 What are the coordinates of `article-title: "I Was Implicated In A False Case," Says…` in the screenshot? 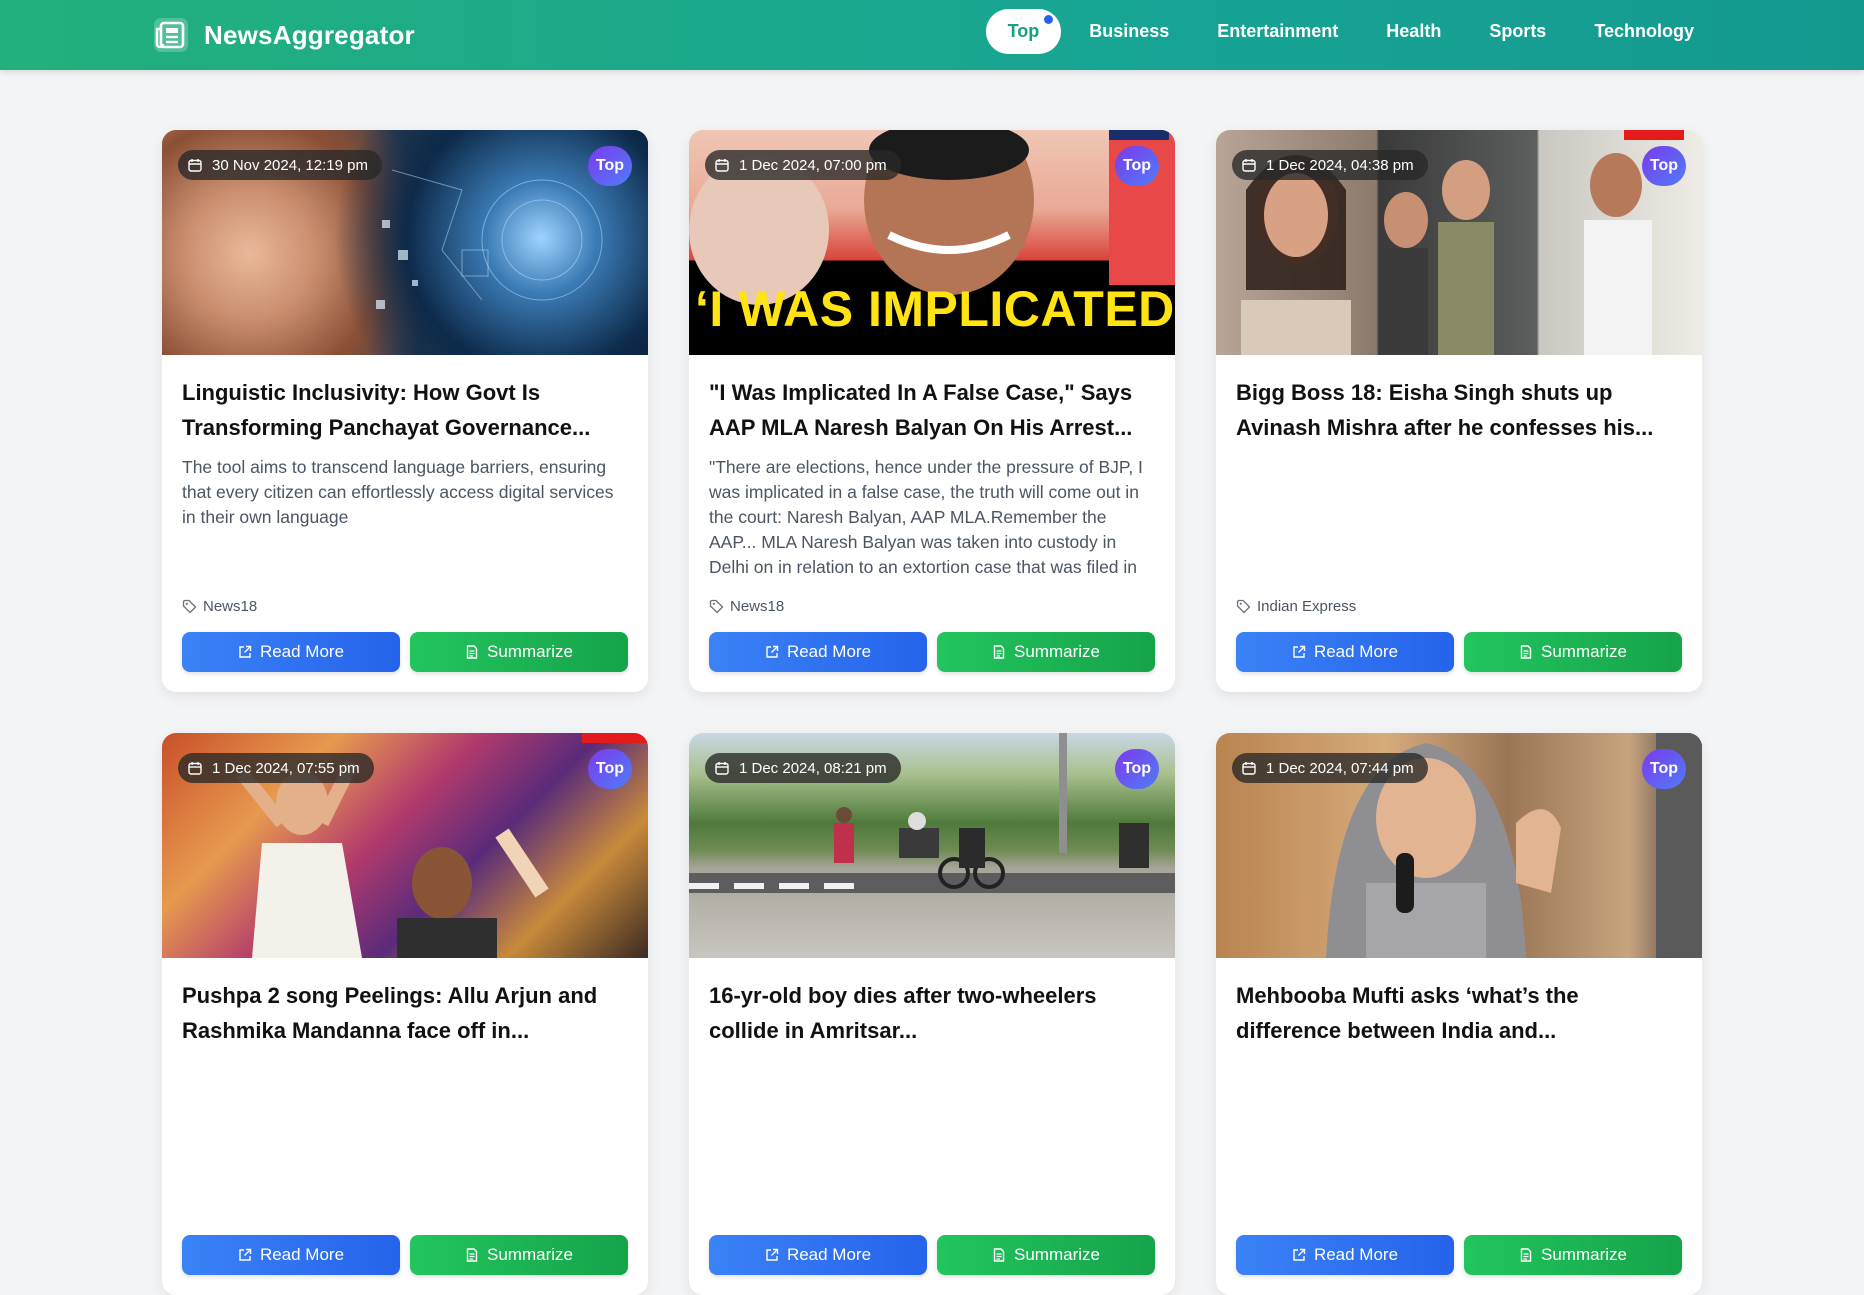 It's located at (932, 410).